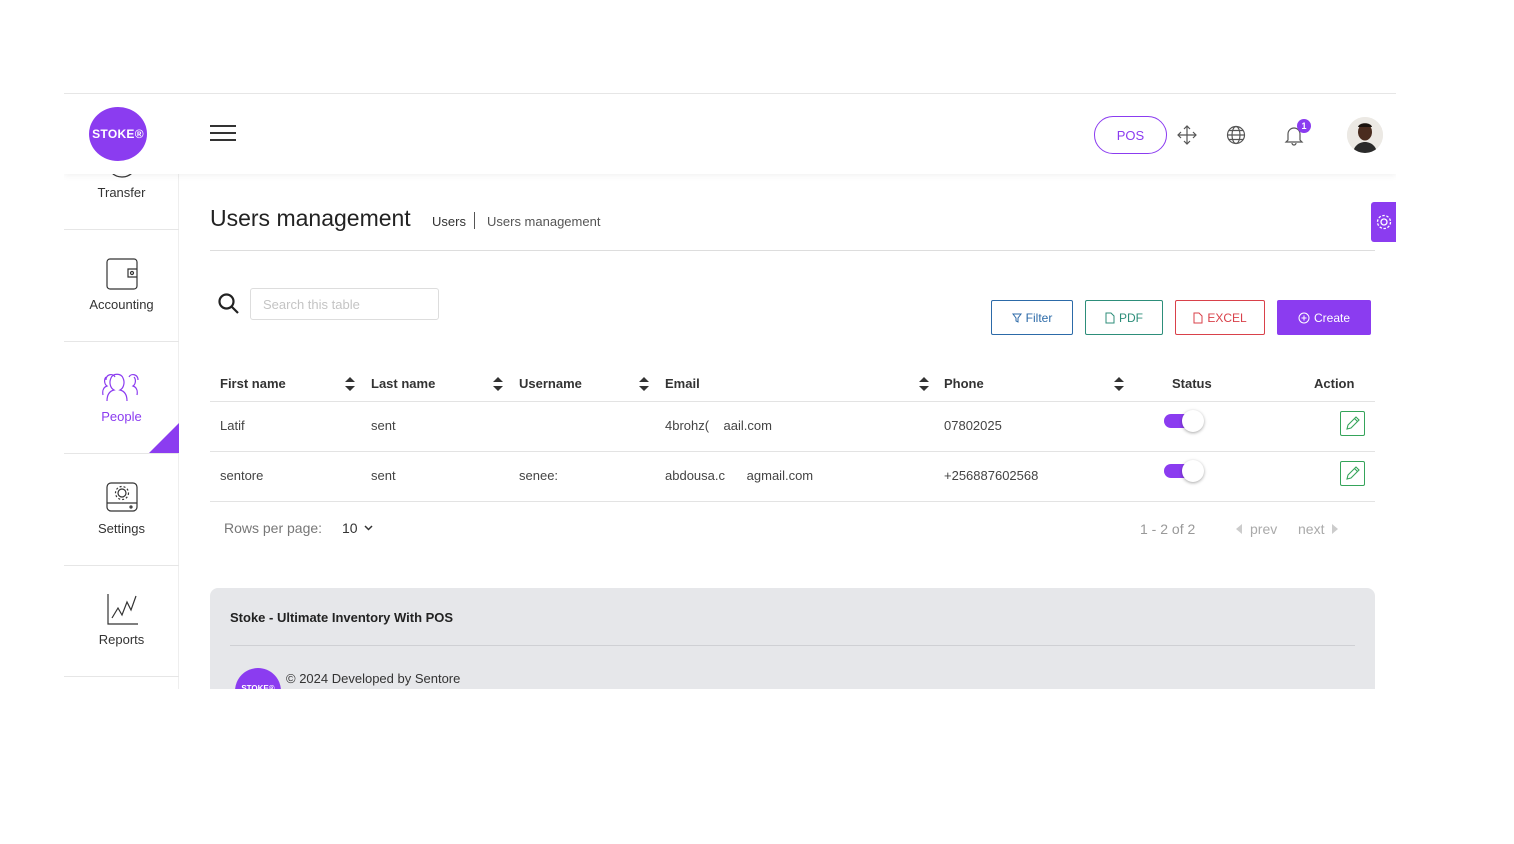  Describe the element at coordinates (122, 497) in the screenshot. I see `settings-icon` at that location.